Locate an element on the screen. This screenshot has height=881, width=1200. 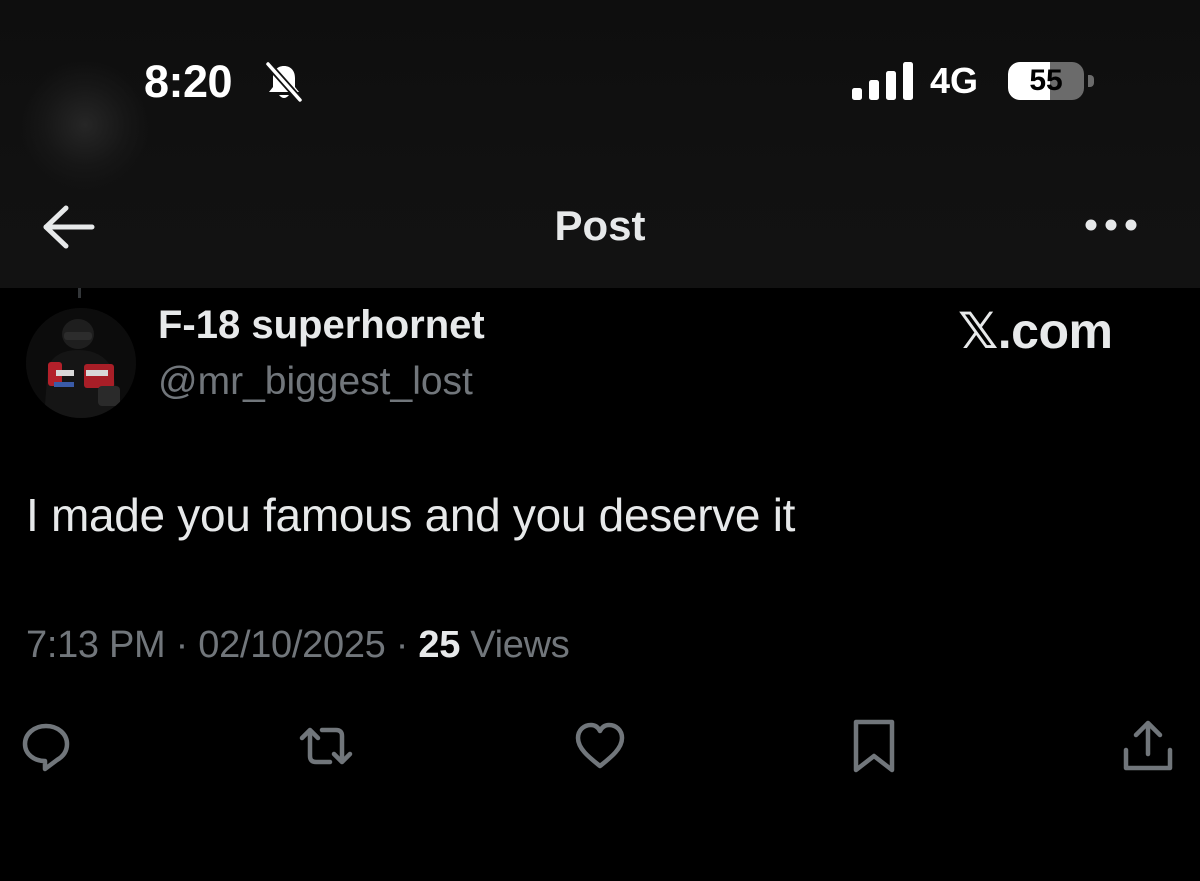
reply-button is located at coordinates (46, 746).